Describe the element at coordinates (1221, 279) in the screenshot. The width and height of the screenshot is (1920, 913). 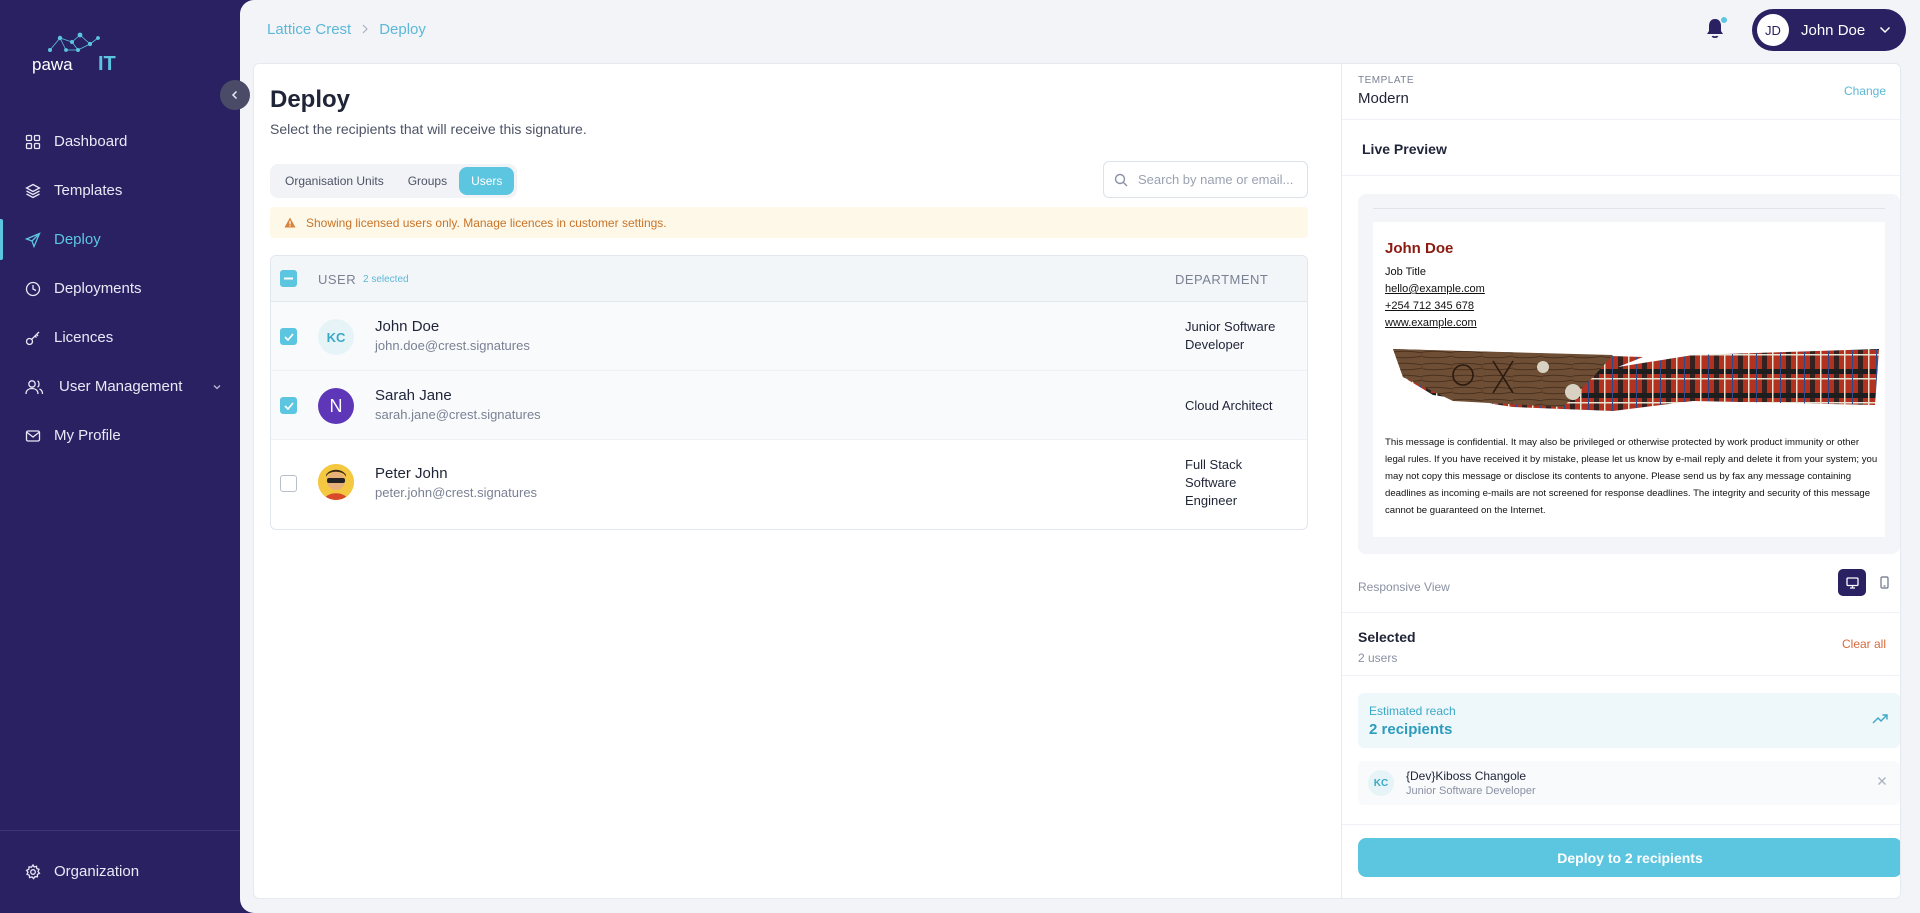
I see `column-header-department: DEPARTMENT` at that location.